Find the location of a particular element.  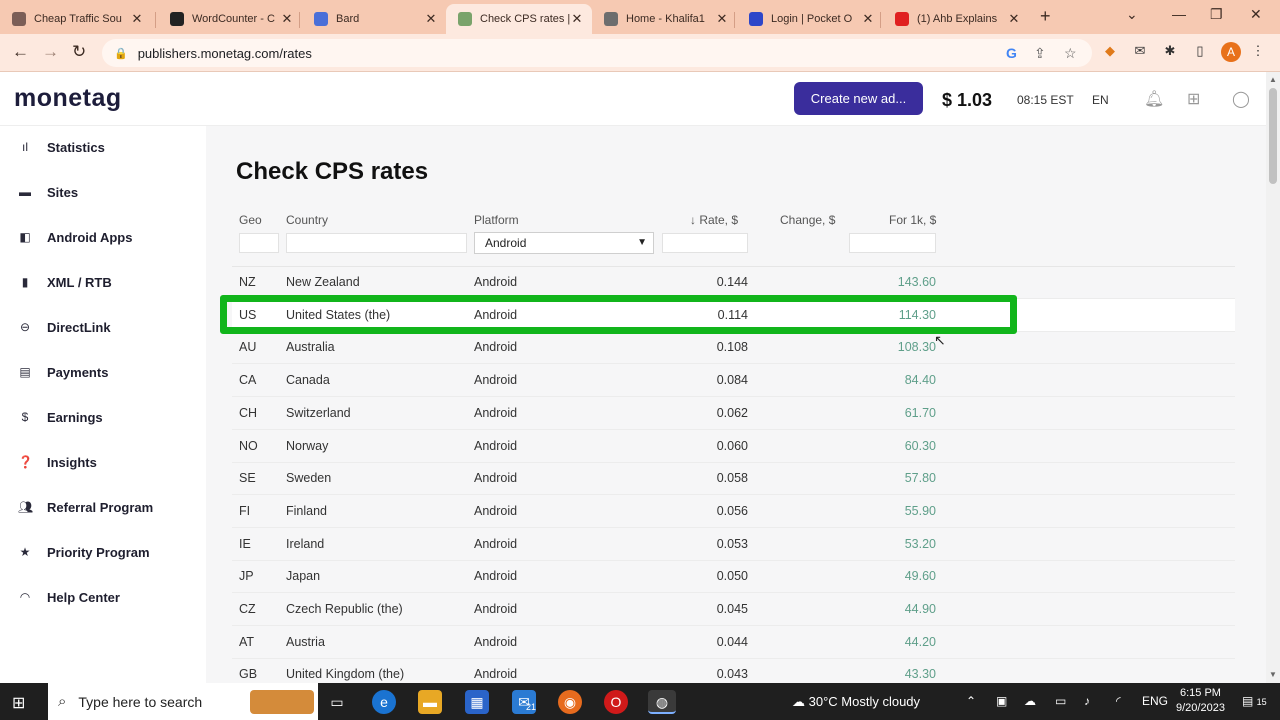

sidebar-item-priority-program: ★ Priority Program is located at coordinates (103, 552).